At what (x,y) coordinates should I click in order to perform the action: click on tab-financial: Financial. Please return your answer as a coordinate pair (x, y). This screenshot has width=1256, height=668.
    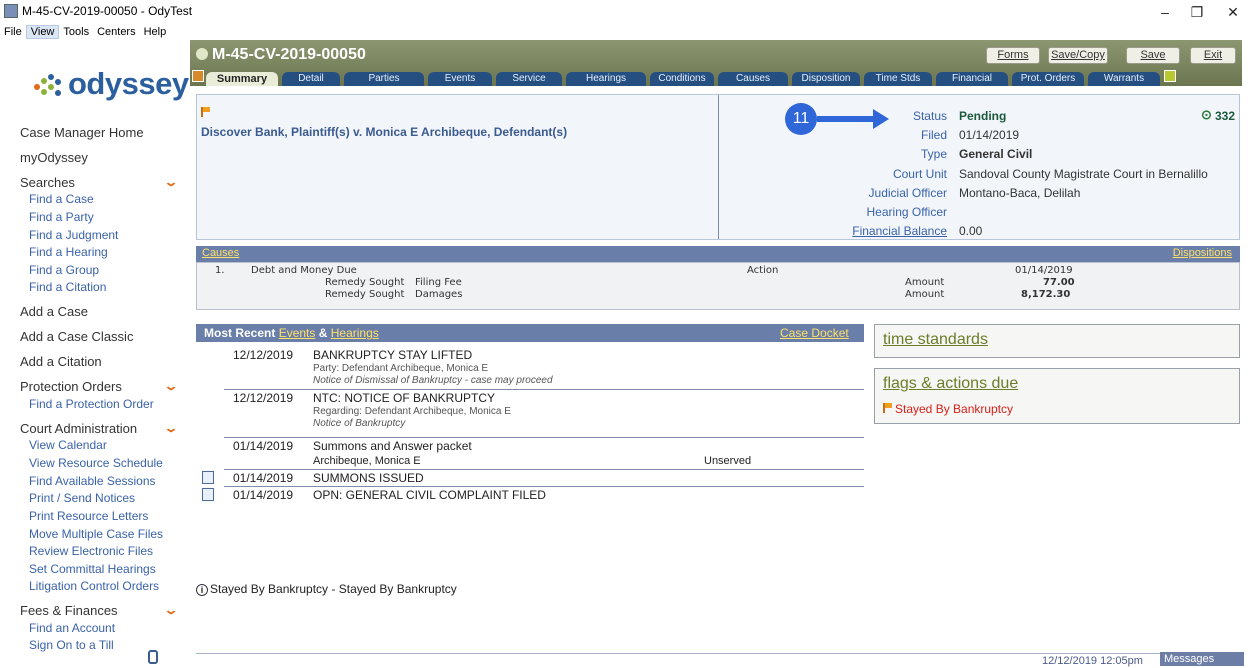
    Looking at the image, I should click on (972, 79).